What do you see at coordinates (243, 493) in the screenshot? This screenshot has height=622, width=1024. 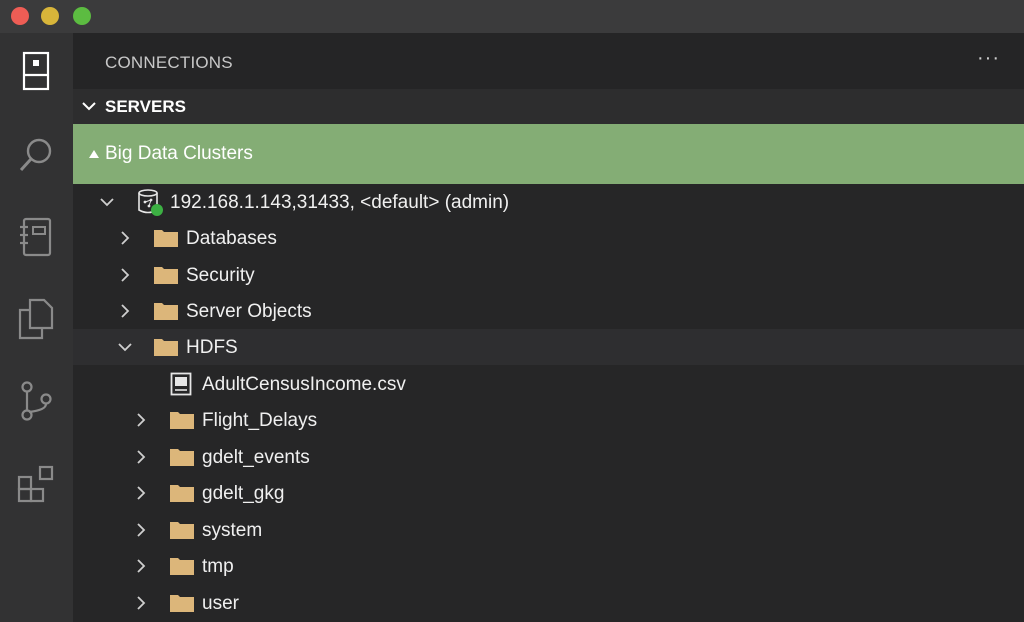 I see `folder-label: gdelt_gkg` at bounding box center [243, 493].